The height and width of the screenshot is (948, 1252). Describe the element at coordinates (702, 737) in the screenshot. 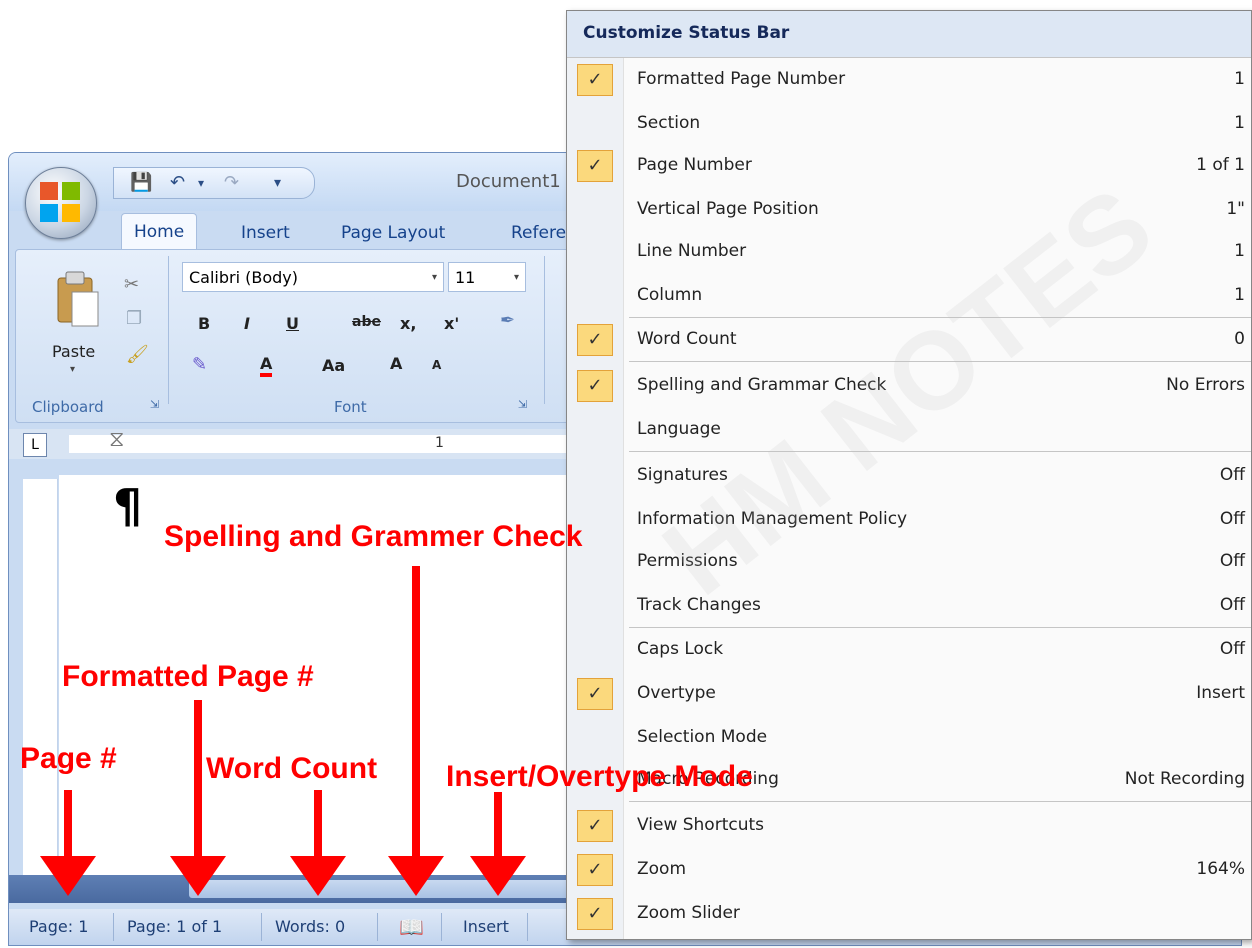

I see `menu-item-label: Selection Mode` at that location.